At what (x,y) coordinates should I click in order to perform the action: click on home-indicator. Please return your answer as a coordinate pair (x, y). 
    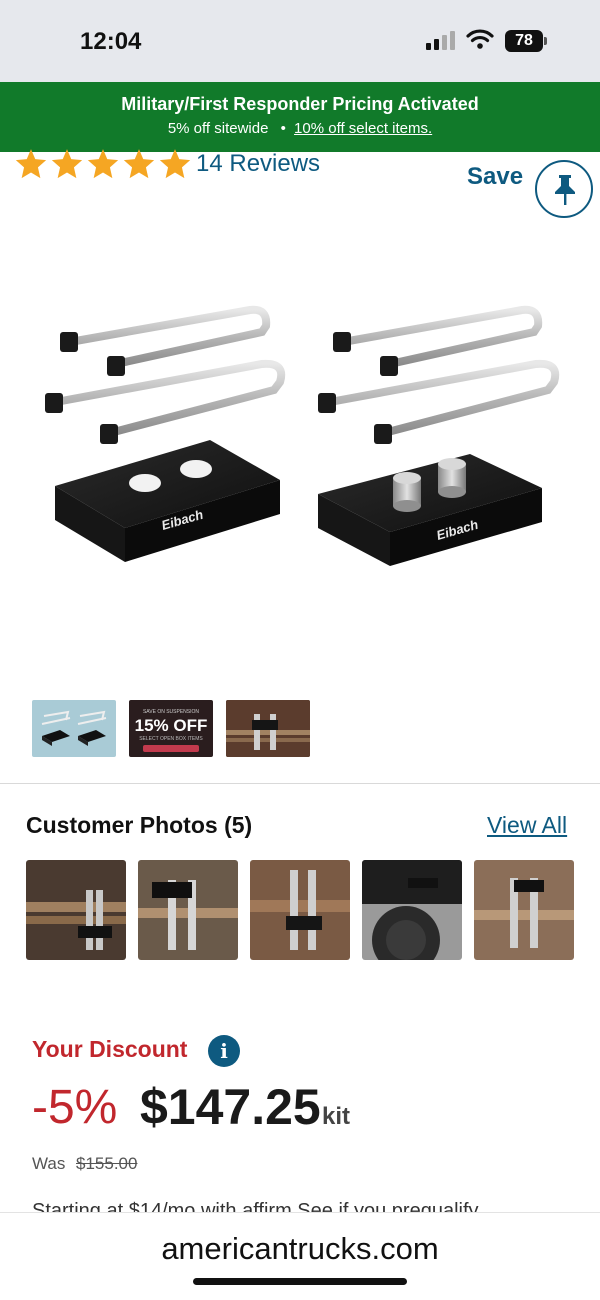
    Looking at the image, I should click on (300, 1281).